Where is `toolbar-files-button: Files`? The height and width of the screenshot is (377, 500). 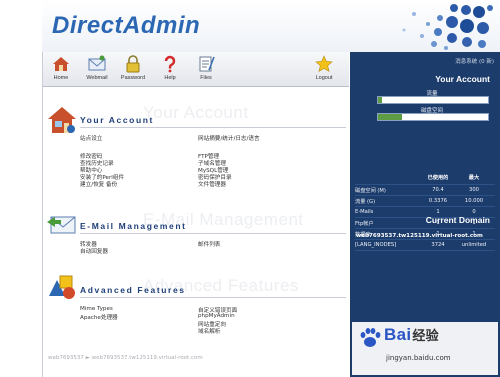 toolbar-files-button: Files is located at coordinates (206, 68).